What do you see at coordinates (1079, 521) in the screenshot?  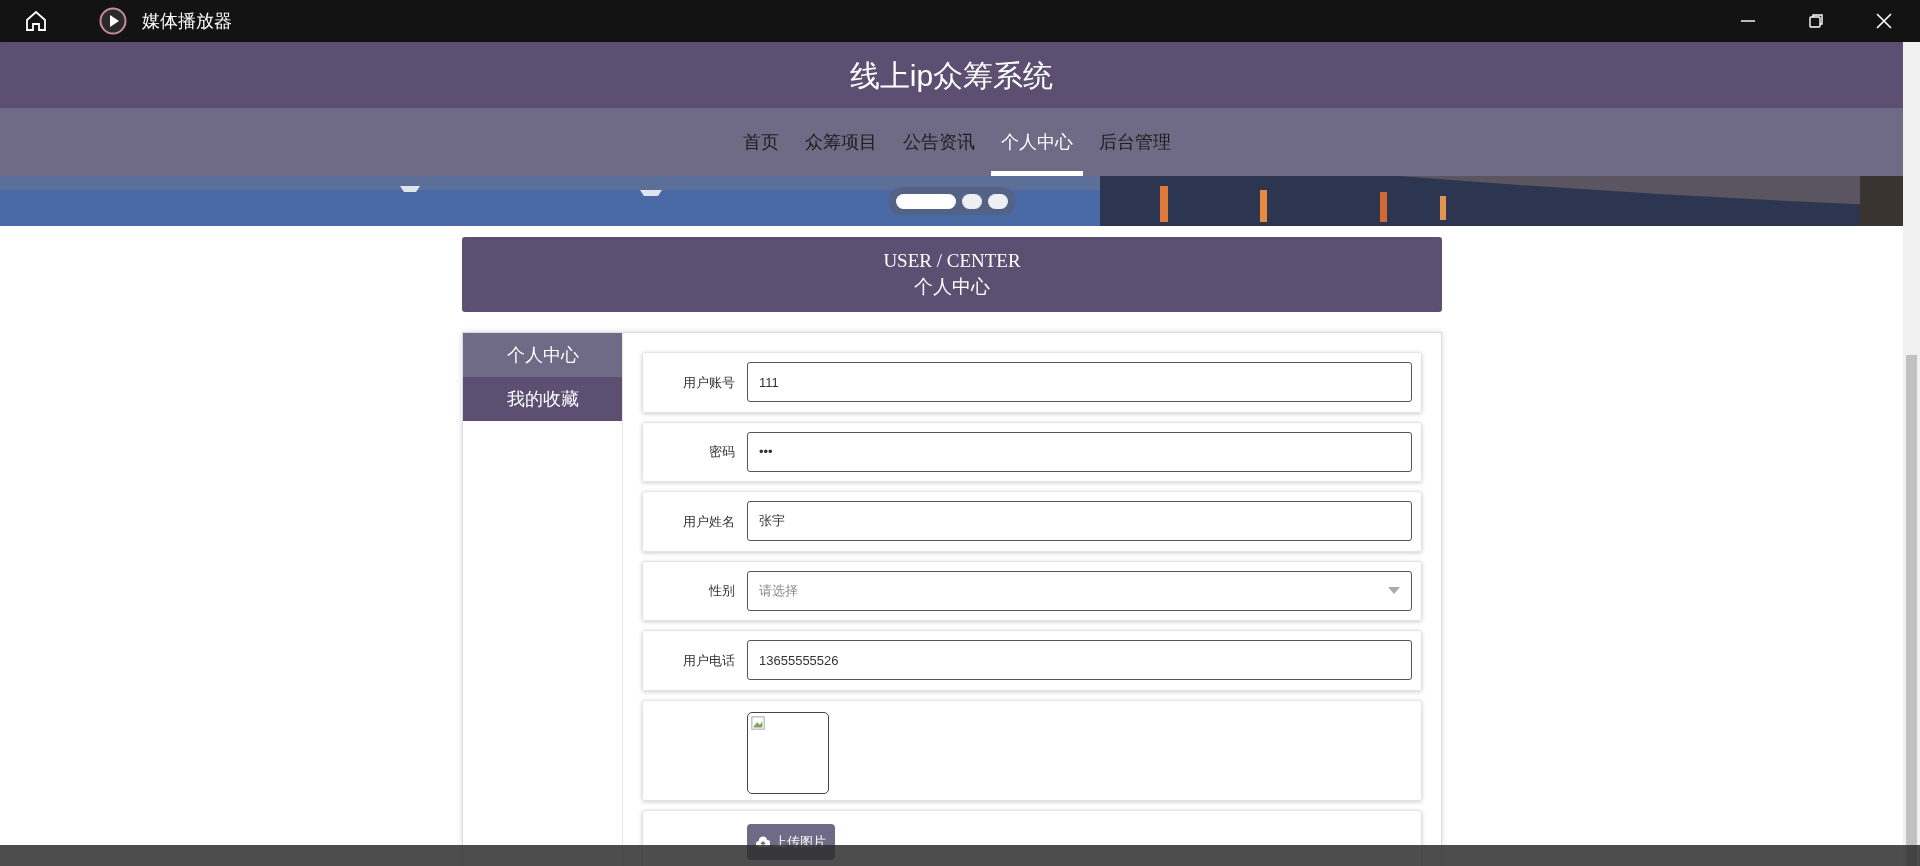 I see `input-field: 张宇` at bounding box center [1079, 521].